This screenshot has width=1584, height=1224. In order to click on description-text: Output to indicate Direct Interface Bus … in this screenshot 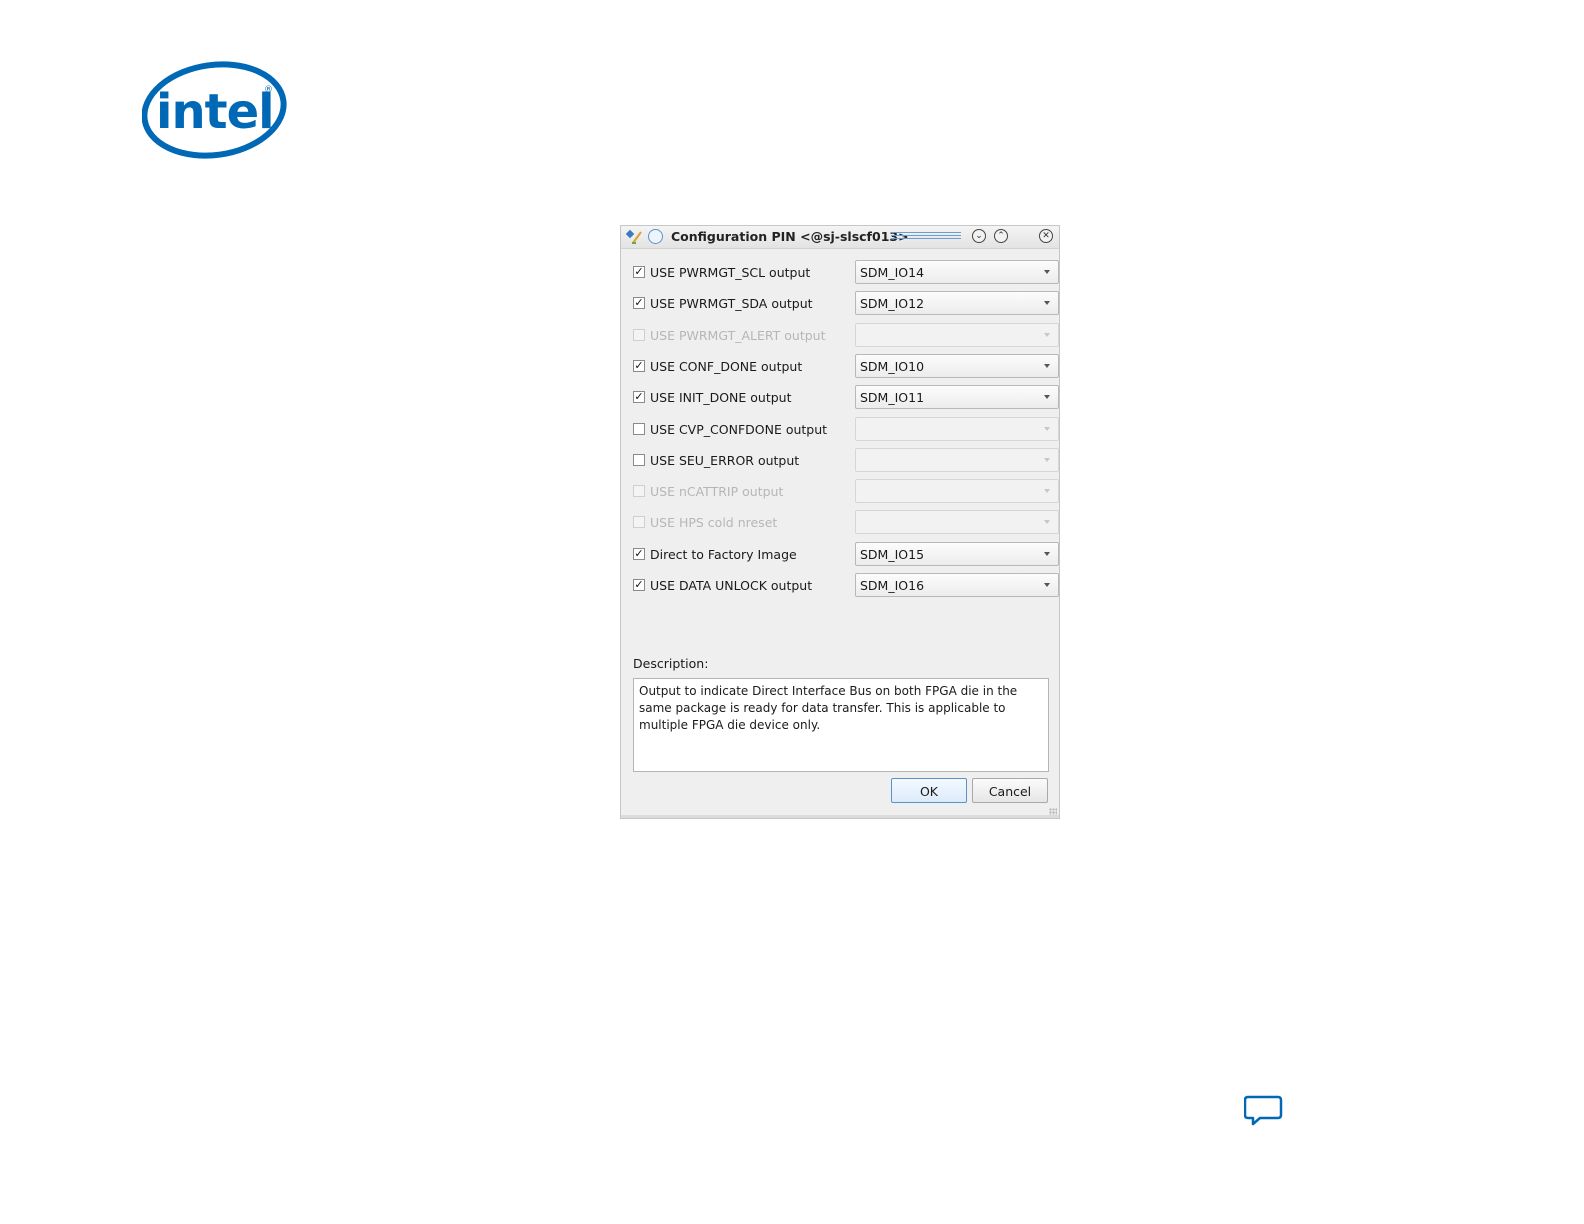, I will do `click(841, 725)`.